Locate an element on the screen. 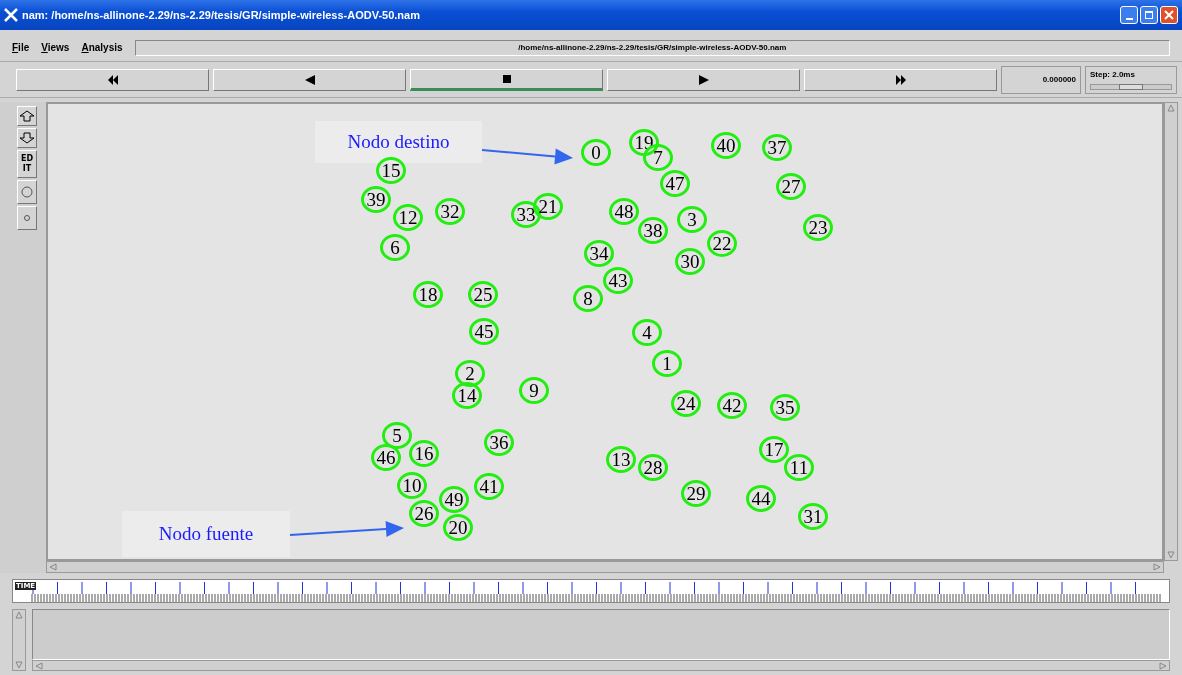  network-node: 8 is located at coordinates (588, 298).